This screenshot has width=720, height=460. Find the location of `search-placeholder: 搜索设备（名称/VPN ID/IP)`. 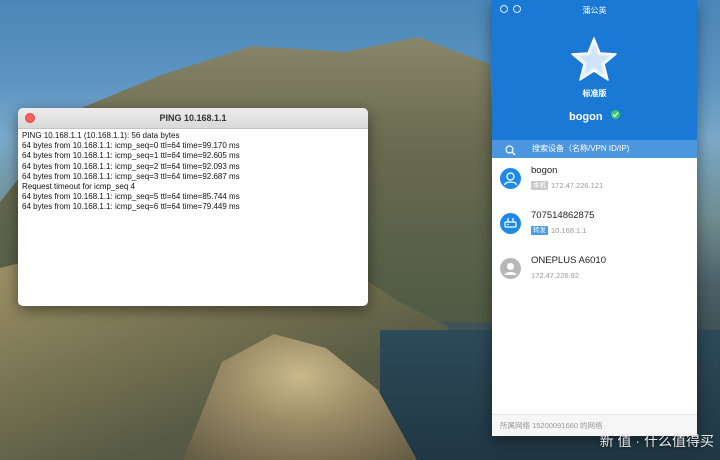

search-placeholder: 搜索设备（名称/VPN ID/IP) is located at coordinates (581, 148).